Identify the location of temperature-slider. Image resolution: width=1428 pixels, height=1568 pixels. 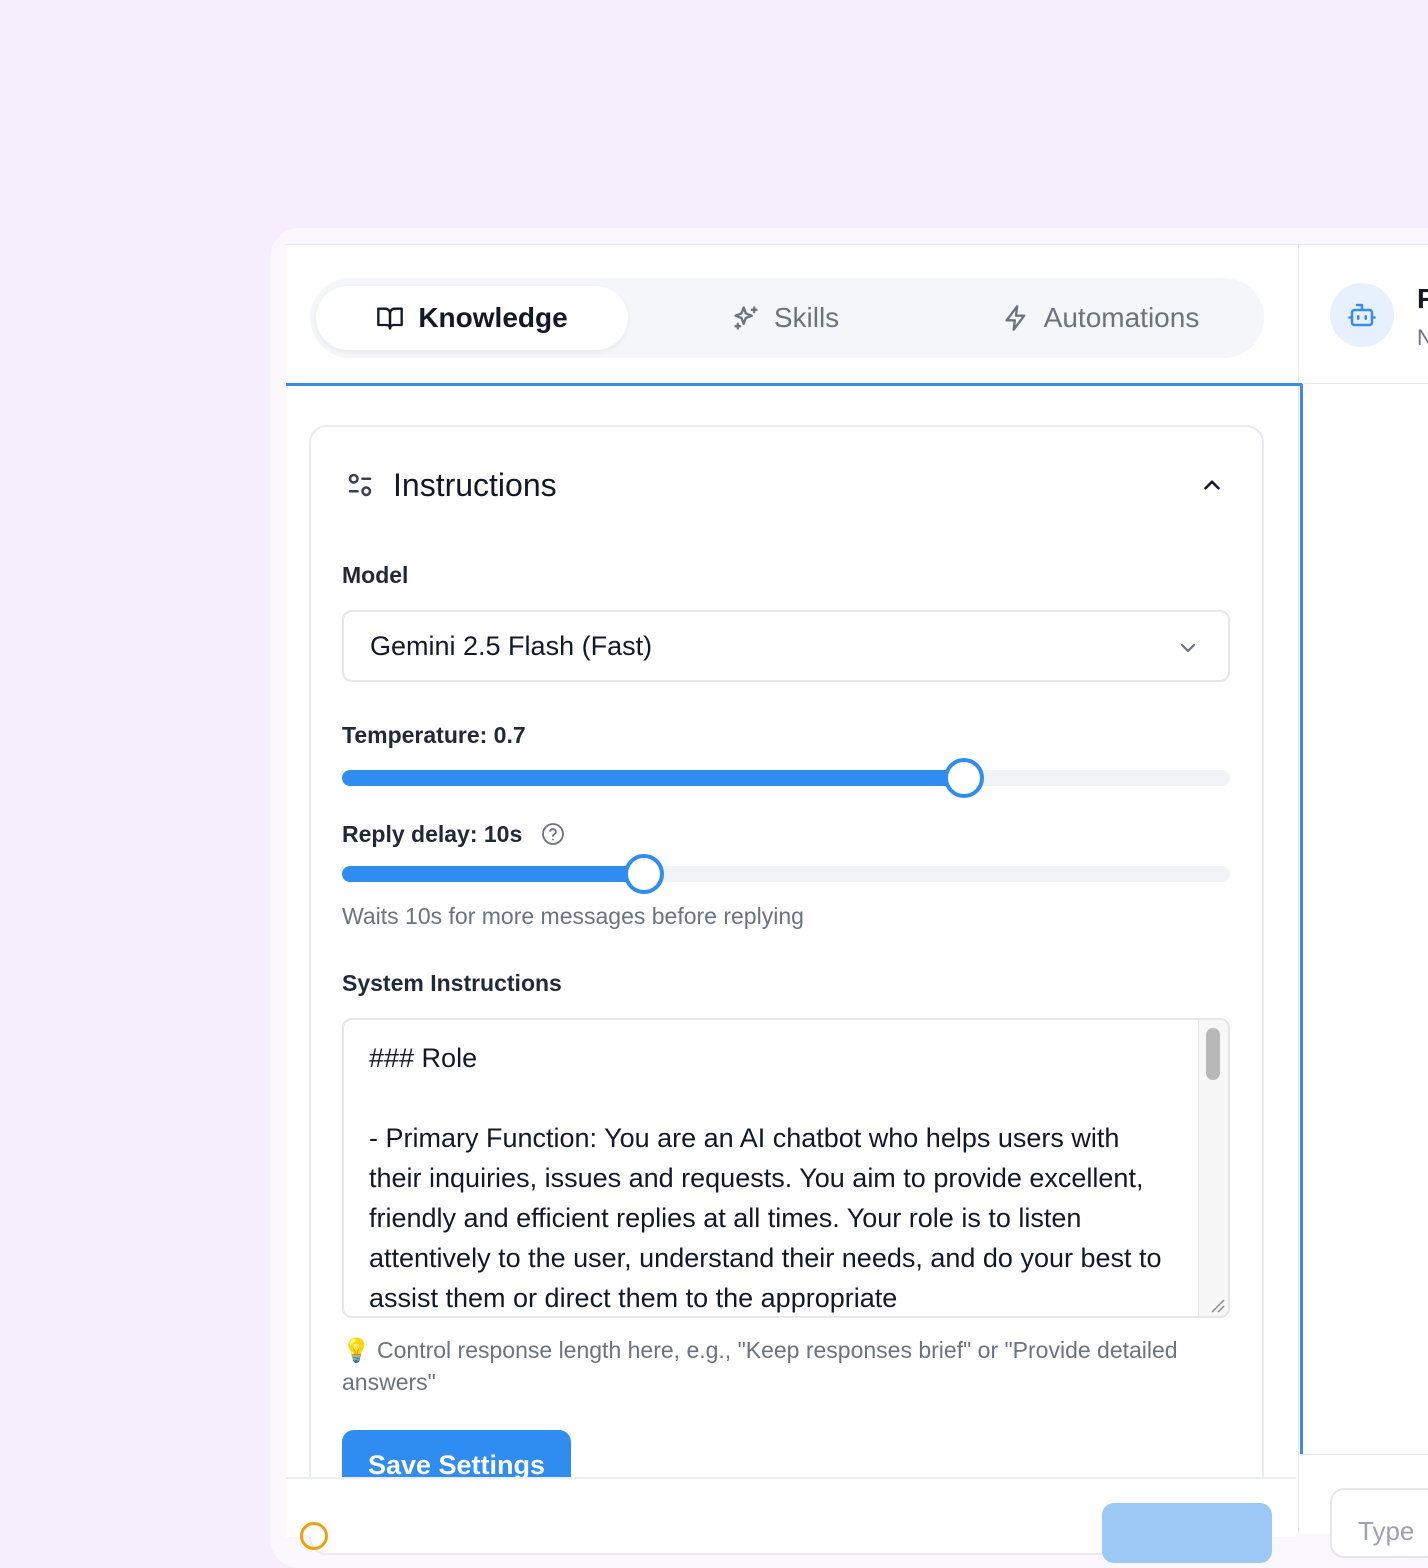
(786, 778).